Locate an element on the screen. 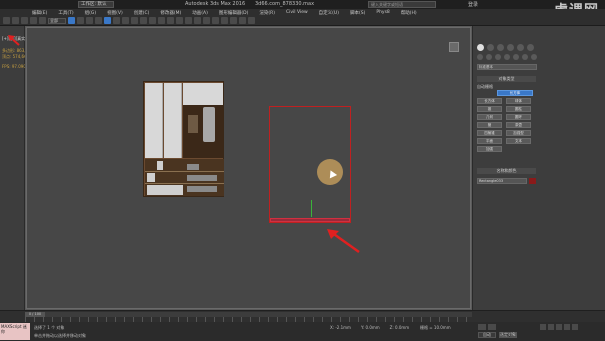 The image size is (605, 341). layer-icon is located at coordinates (197, 20).